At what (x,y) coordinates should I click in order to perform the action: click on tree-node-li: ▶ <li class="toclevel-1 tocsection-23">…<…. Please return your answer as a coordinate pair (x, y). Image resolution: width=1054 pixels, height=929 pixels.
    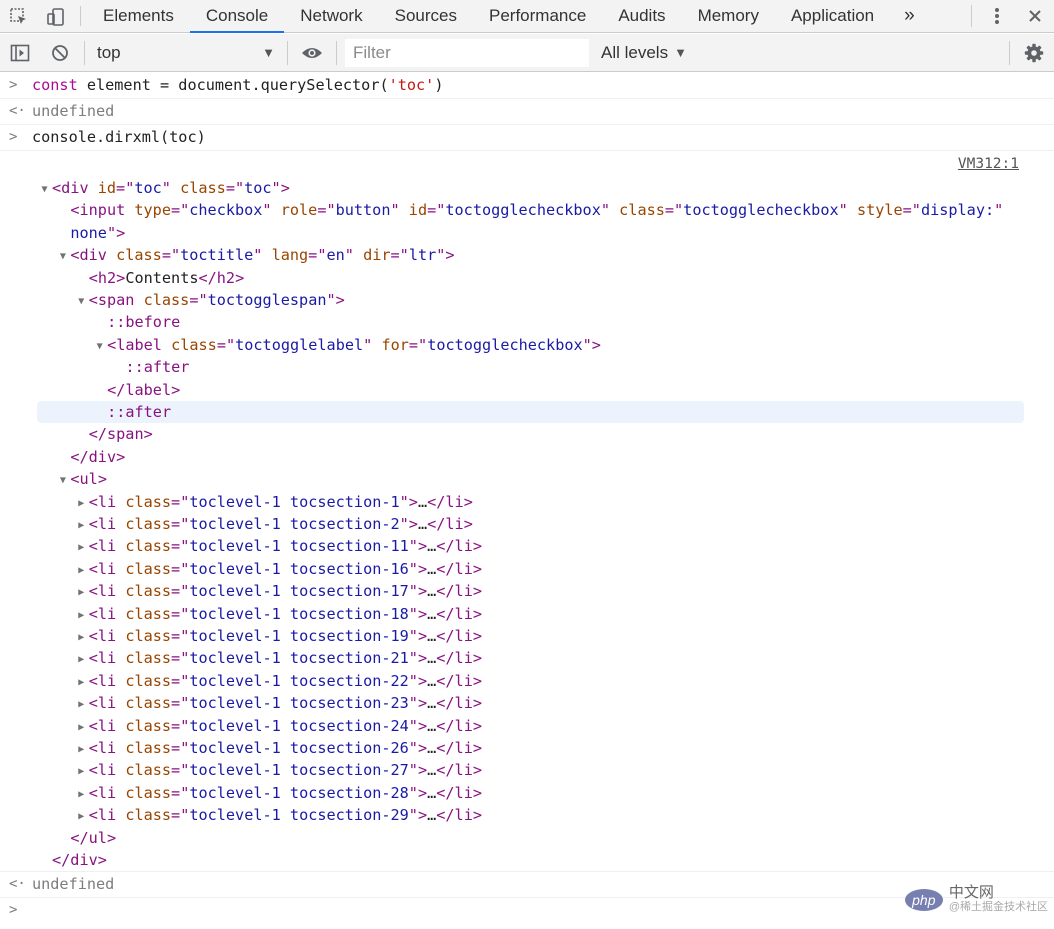
    Looking at the image, I should click on (278, 703).